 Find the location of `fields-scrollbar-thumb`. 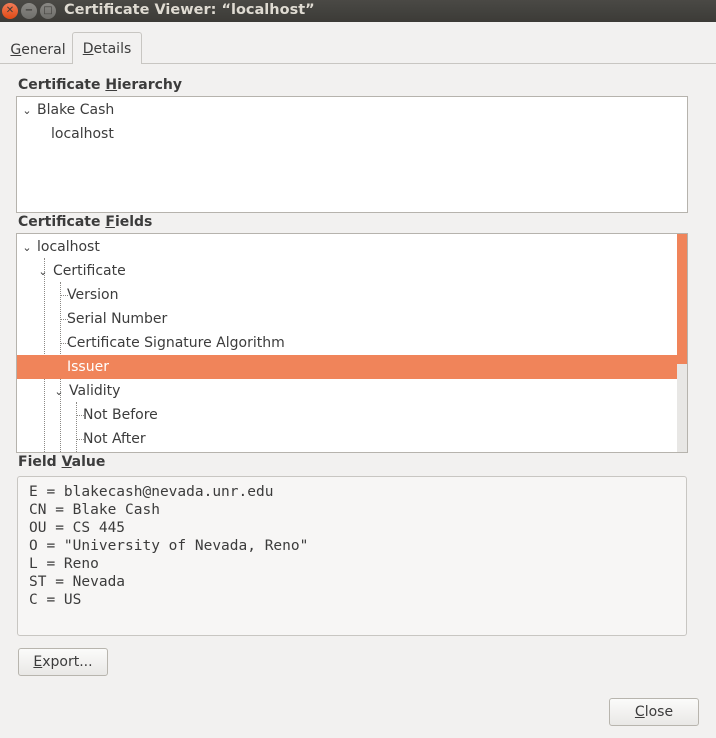

fields-scrollbar-thumb is located at coordinates (682, 299).